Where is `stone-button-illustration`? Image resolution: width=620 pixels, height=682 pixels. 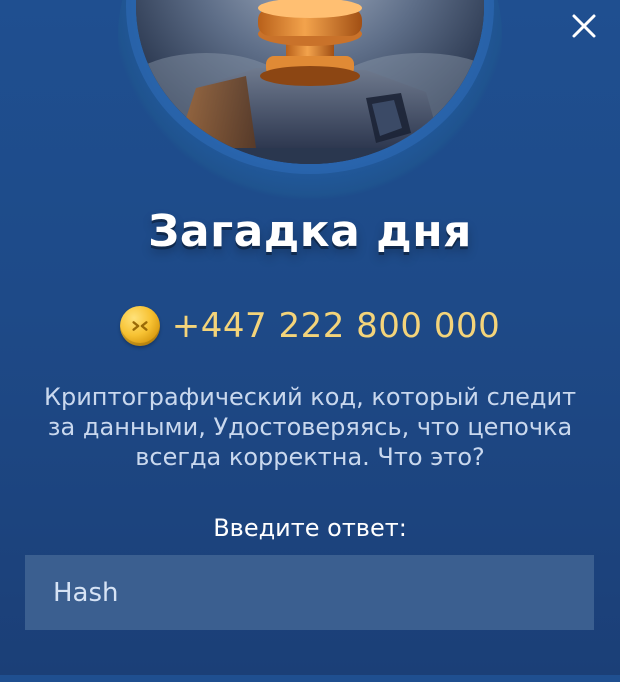 stone-button-illustration is located at coordinates (310, 82).